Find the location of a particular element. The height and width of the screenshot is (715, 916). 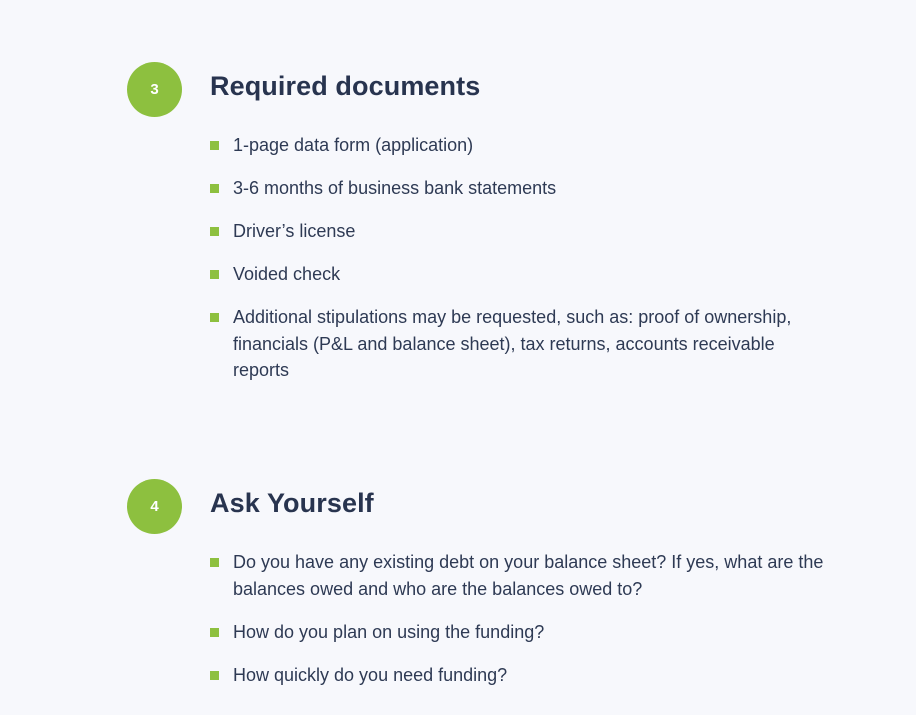

section-title: Ask Yourself is located at coordinates (292, 503).